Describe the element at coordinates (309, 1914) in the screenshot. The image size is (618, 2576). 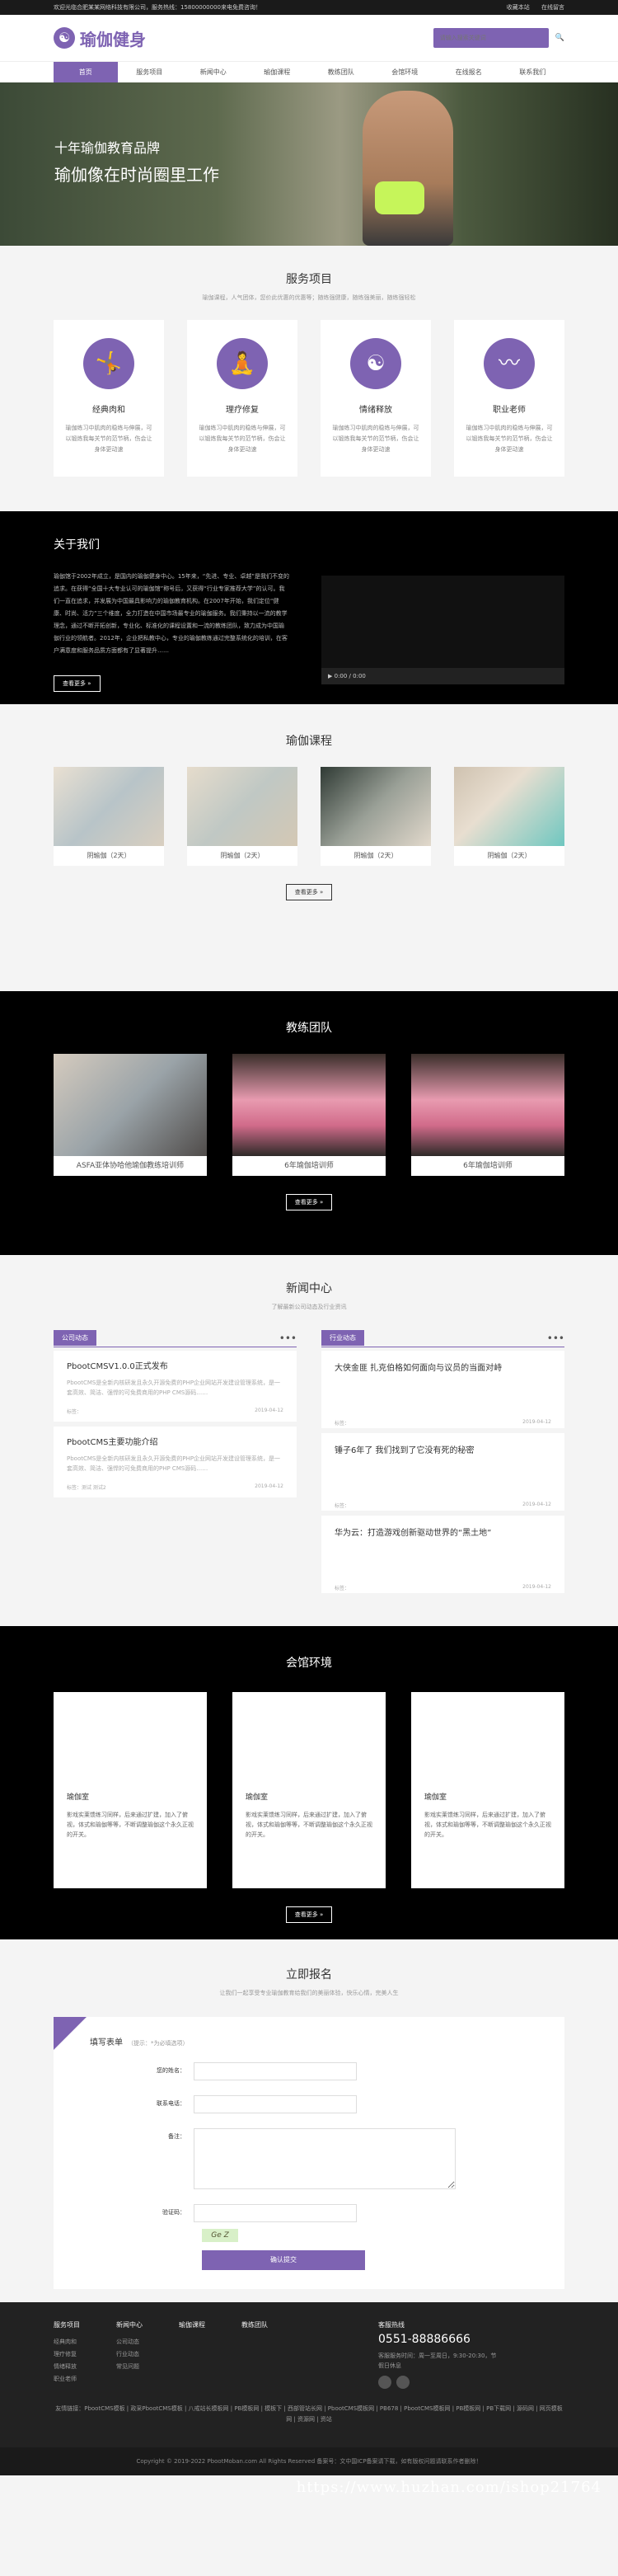
I see `env-more-button: 查看更多 »` at that location.